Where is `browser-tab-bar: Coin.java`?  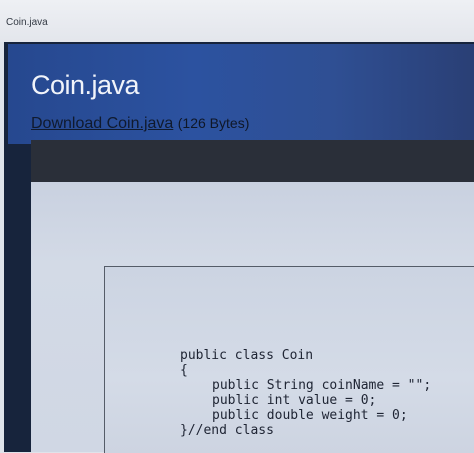
browser-tab-bar: Coin.java is located at coordinates (237, 21).